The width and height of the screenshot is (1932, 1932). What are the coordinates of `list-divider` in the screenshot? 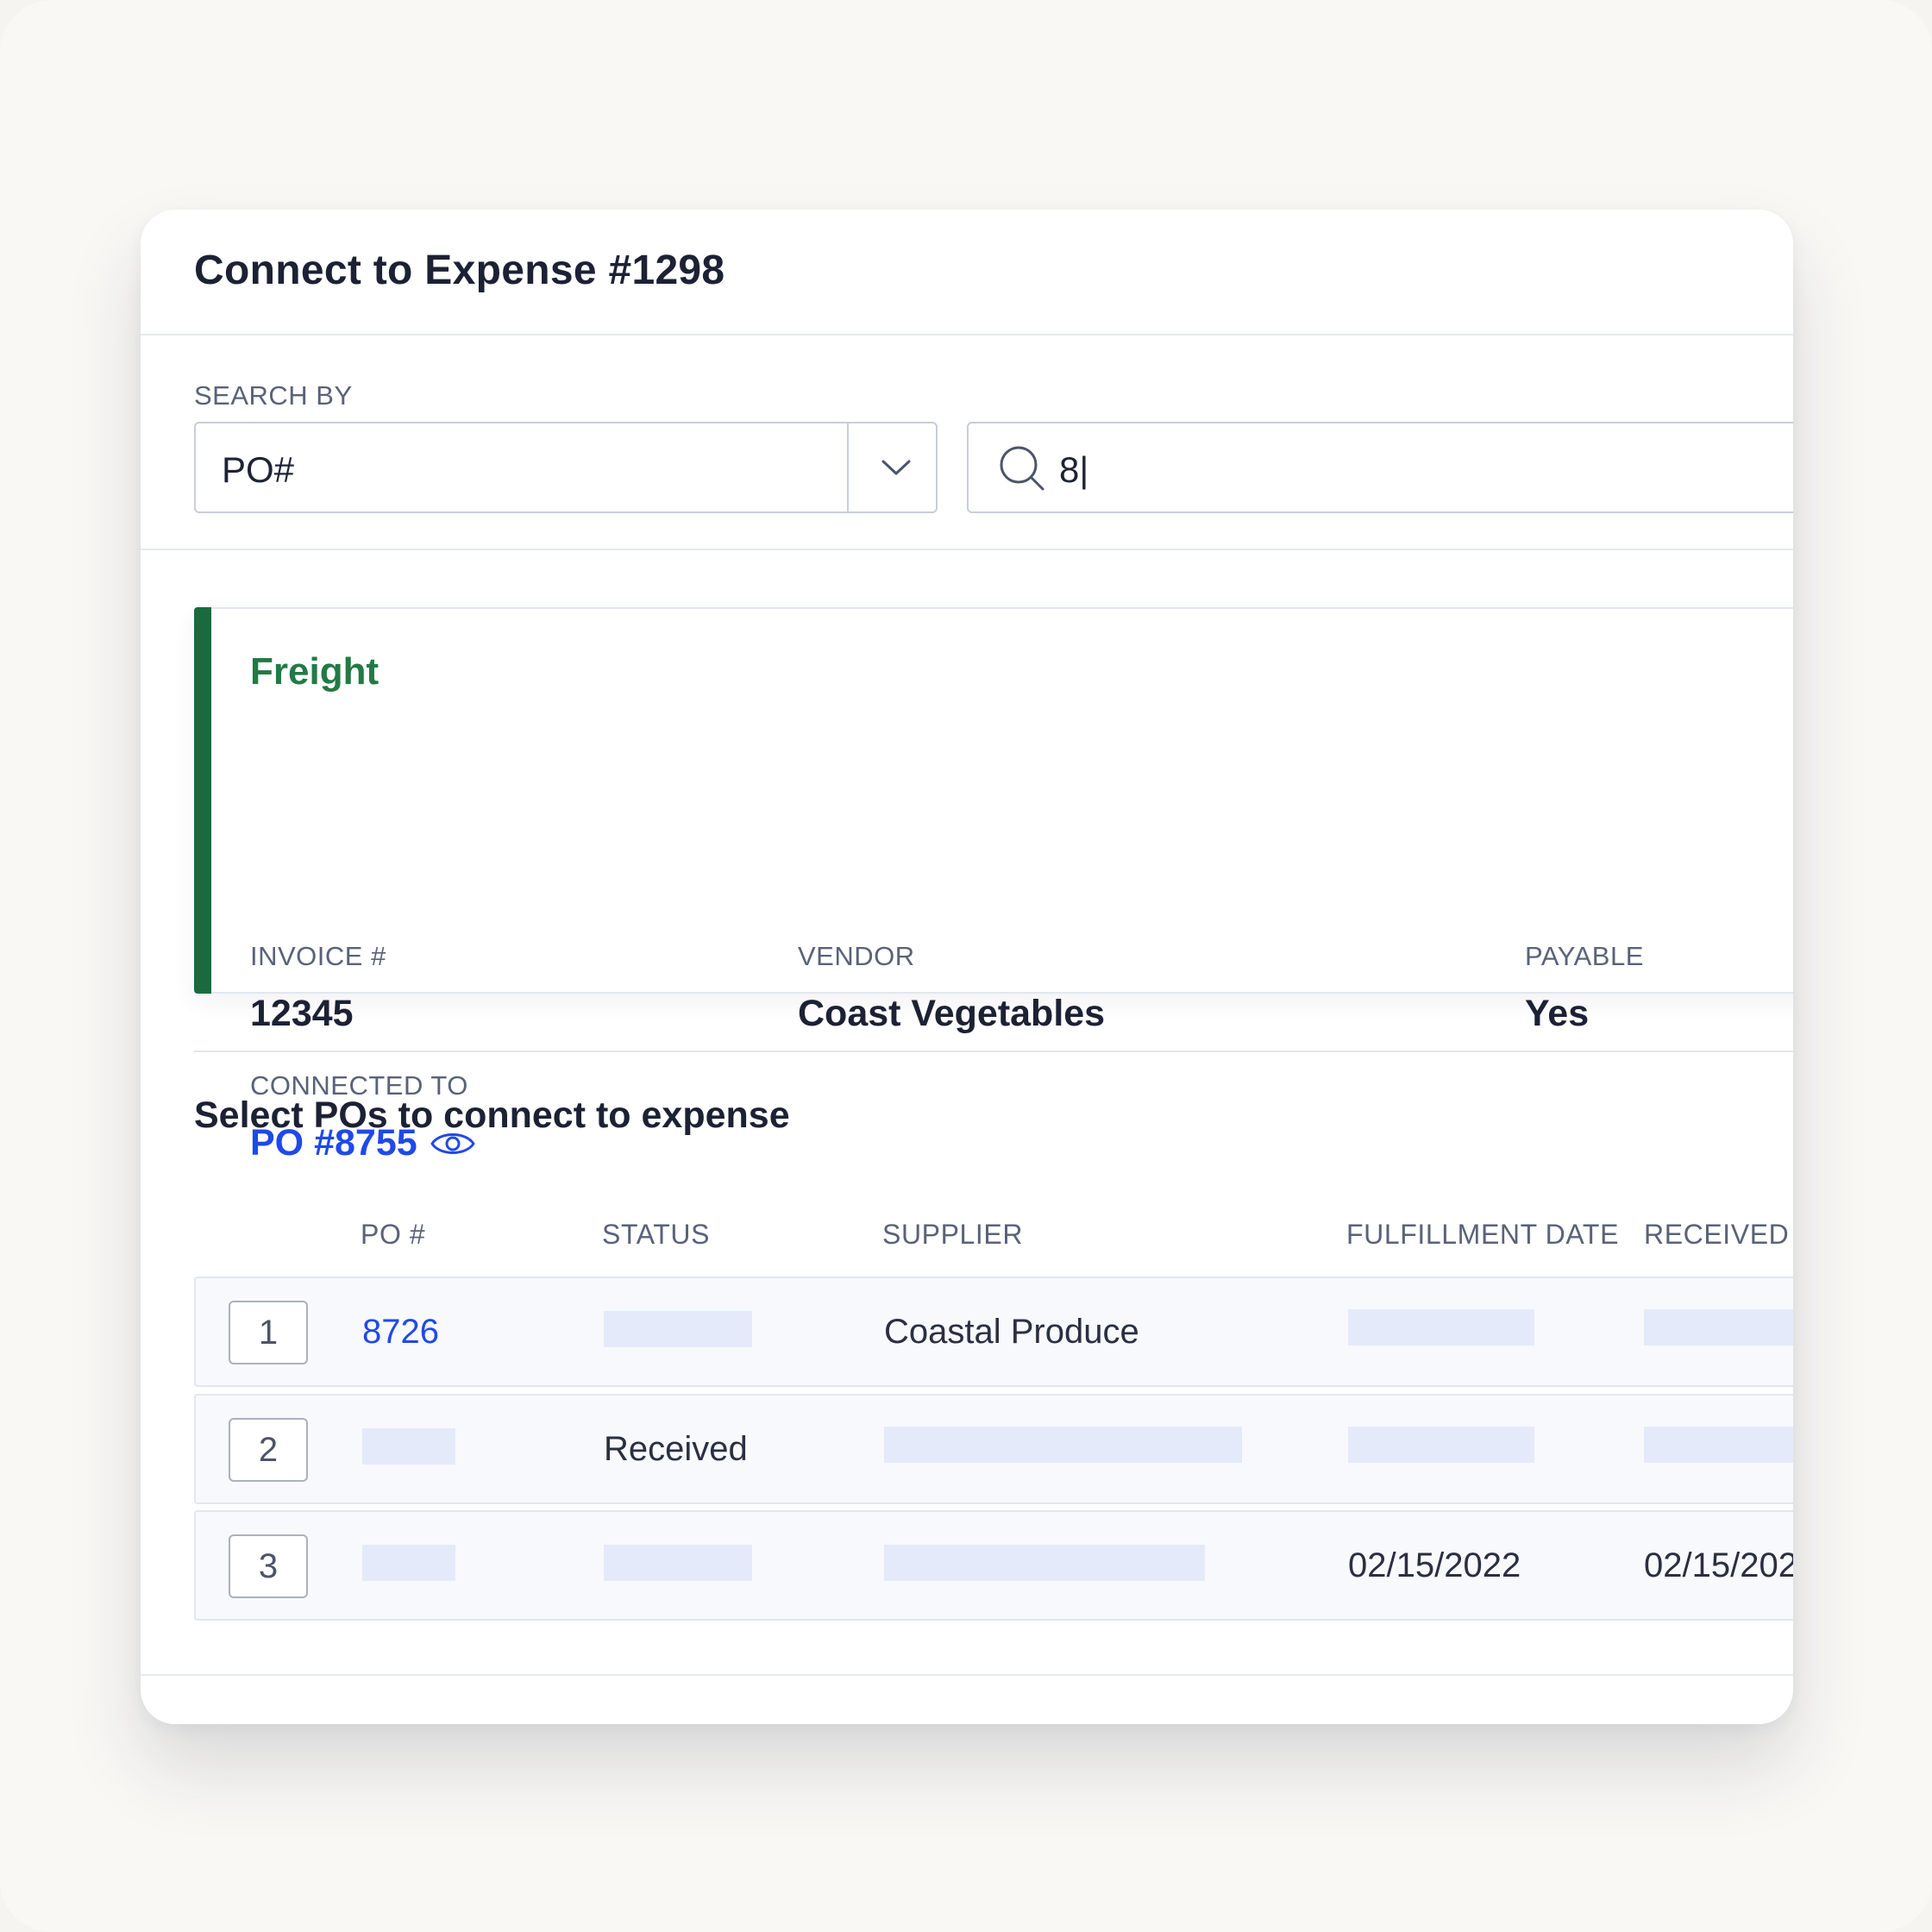 It's located at (993, 1051).